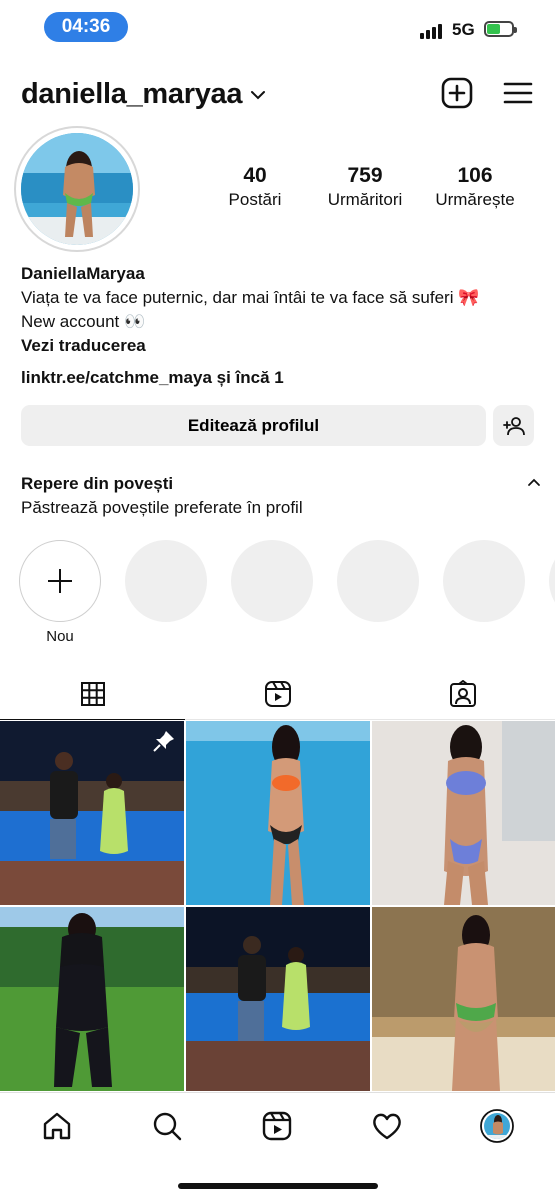  What do you see at coordinates (132, 94) in the screenshot?
I see `username: daniella_maryaa` at bounding box center [132, 94].